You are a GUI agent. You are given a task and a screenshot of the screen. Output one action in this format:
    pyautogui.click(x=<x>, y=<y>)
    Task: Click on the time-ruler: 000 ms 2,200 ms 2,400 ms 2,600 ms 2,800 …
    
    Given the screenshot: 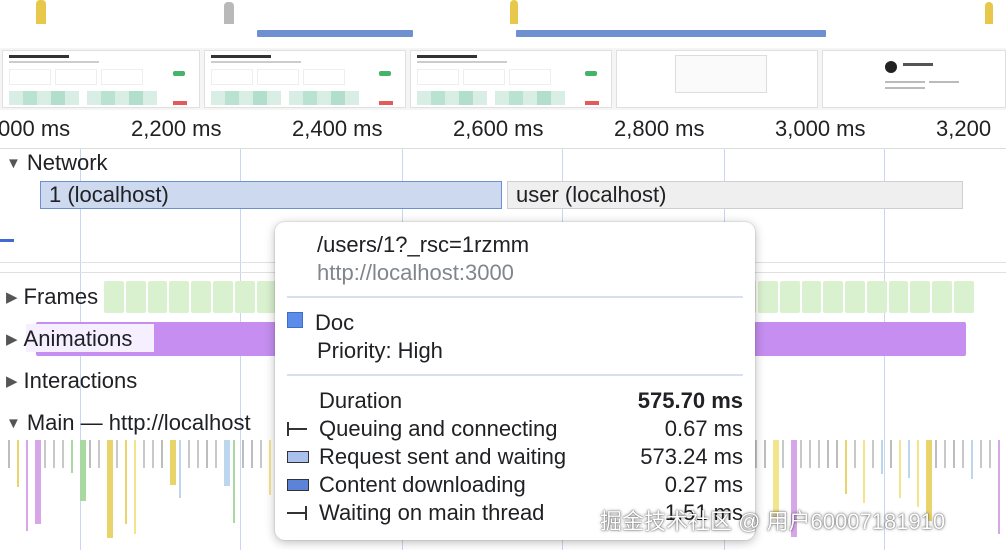 What is the action you would take?
    pyautogui.click(x=503, y=129)
    